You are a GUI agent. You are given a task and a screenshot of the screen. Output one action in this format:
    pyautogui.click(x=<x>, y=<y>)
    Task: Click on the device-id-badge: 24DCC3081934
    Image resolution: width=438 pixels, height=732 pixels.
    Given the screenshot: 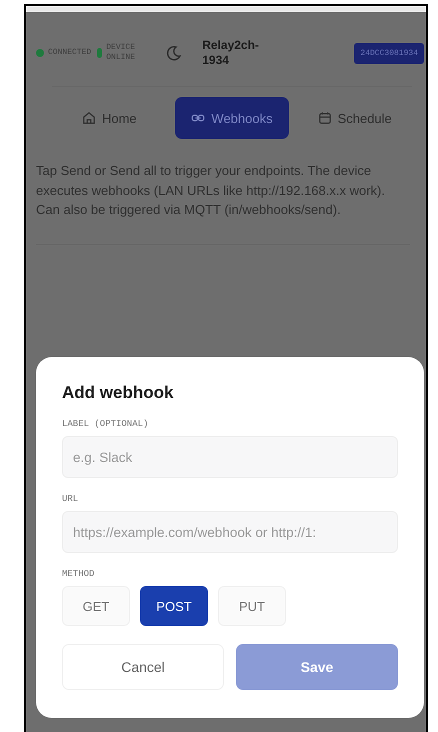 What is the action you would take?
    pyautogui.click(x=389, y=53)
    